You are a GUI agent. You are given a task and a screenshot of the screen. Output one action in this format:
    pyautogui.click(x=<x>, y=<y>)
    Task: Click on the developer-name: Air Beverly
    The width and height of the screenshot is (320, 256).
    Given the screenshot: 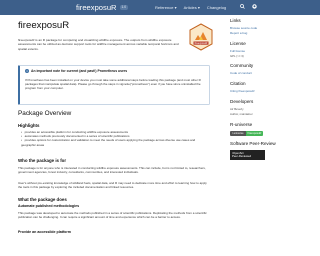 What is the action you would take?
    pyautogui.click(x=237, y=109)
    